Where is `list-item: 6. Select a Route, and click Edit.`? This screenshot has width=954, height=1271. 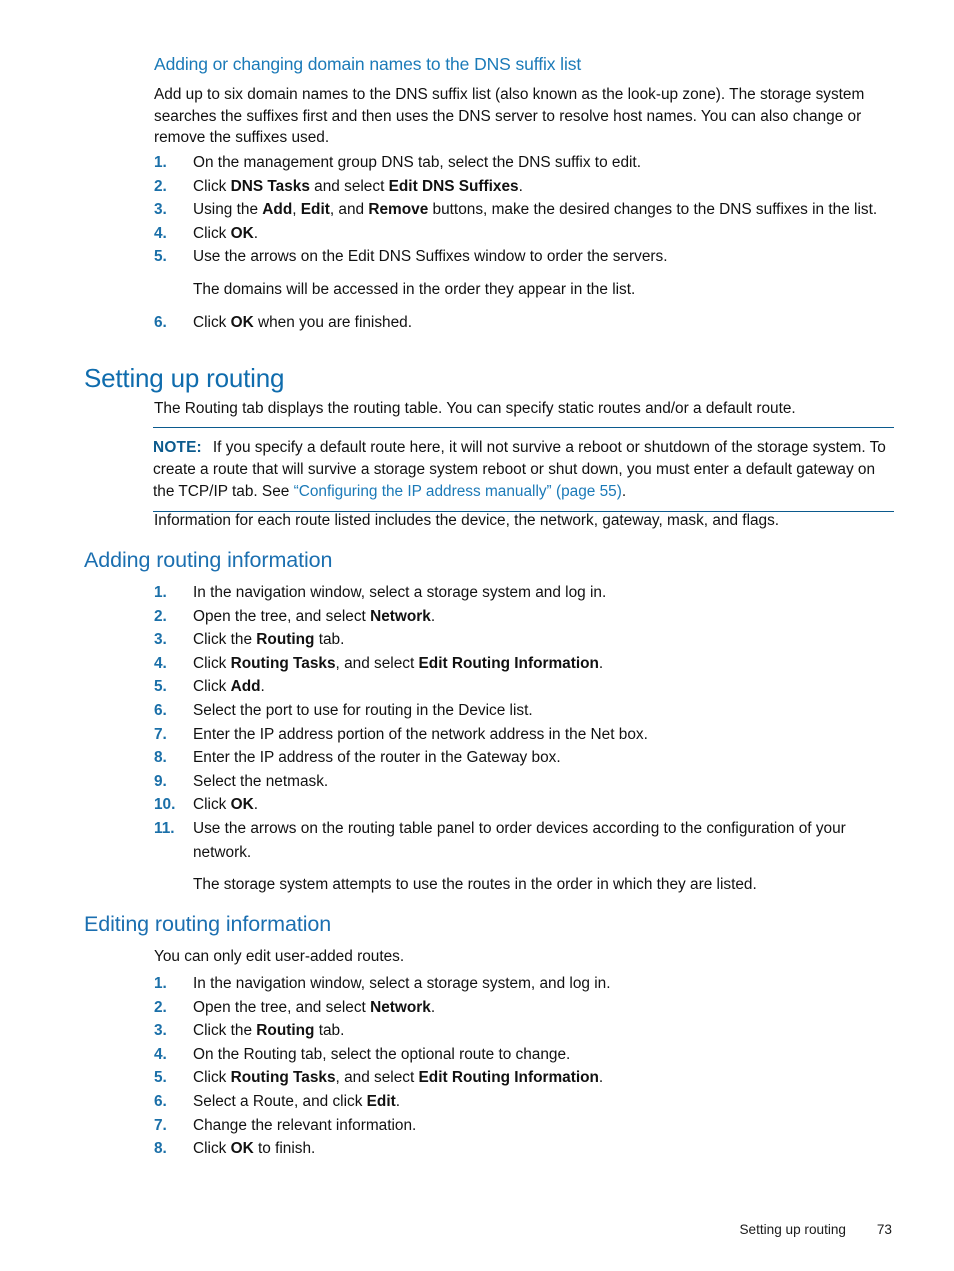 list-item: 6. Select a Route, and click Edit. is located at coordinates (524, 1102).